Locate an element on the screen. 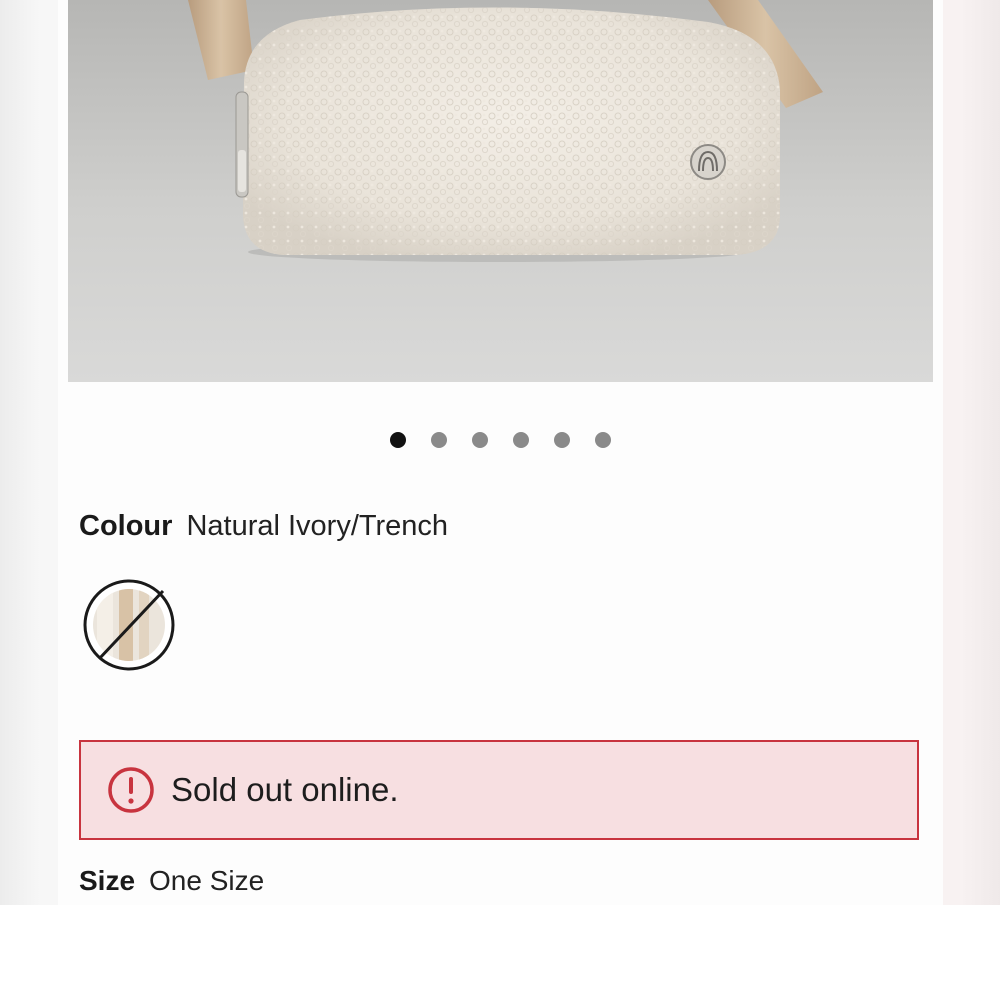 The width and height of the screenshot is (1000, 1000). bottom-blank-area is located at coordinates (500, 952).